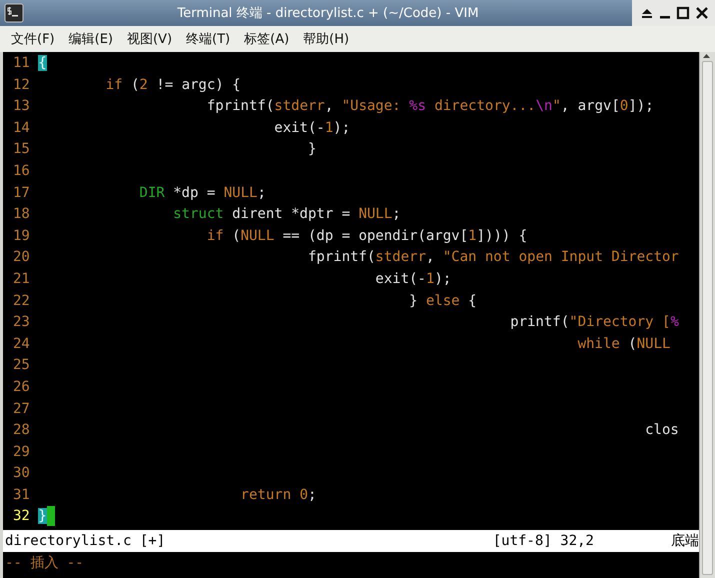 This screenshot has width=715, height=578. I want to click on scroll-position: 底端, so click(685, 542).